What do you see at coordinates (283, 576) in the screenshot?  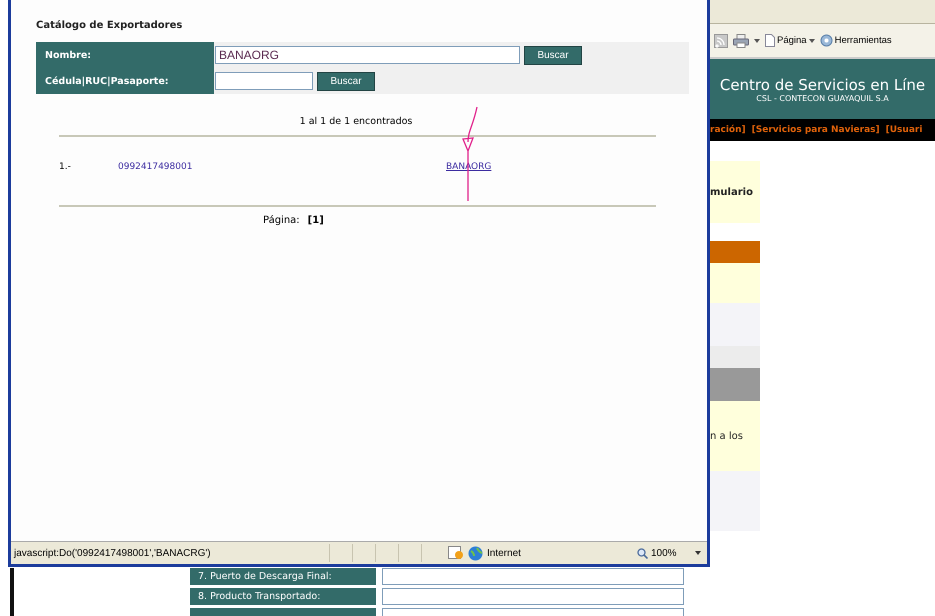 I see `field-label: 7. Puerto de Descarga Final:` at bounding box center [283, 576].